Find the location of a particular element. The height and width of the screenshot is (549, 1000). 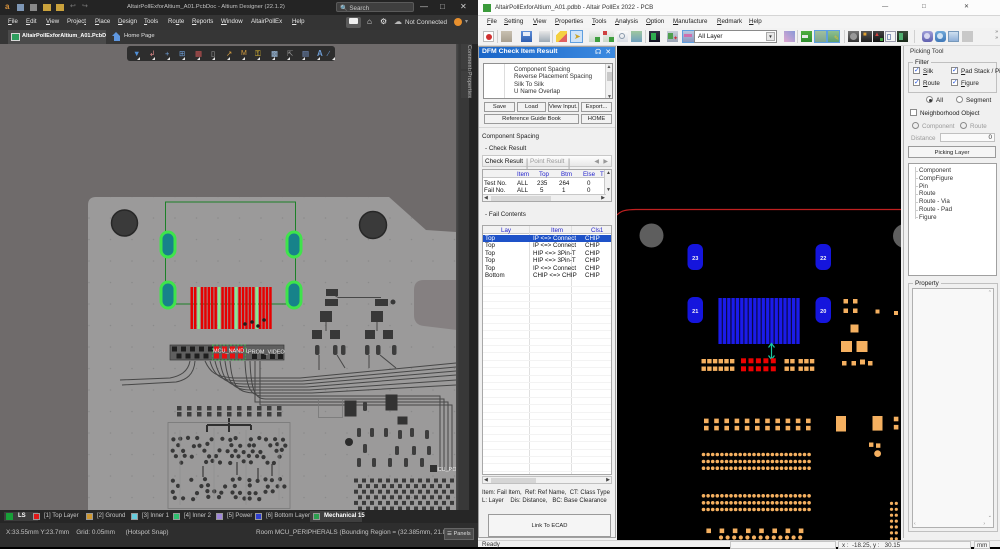

svg-text: 20 is located at coordinates (823, 312).